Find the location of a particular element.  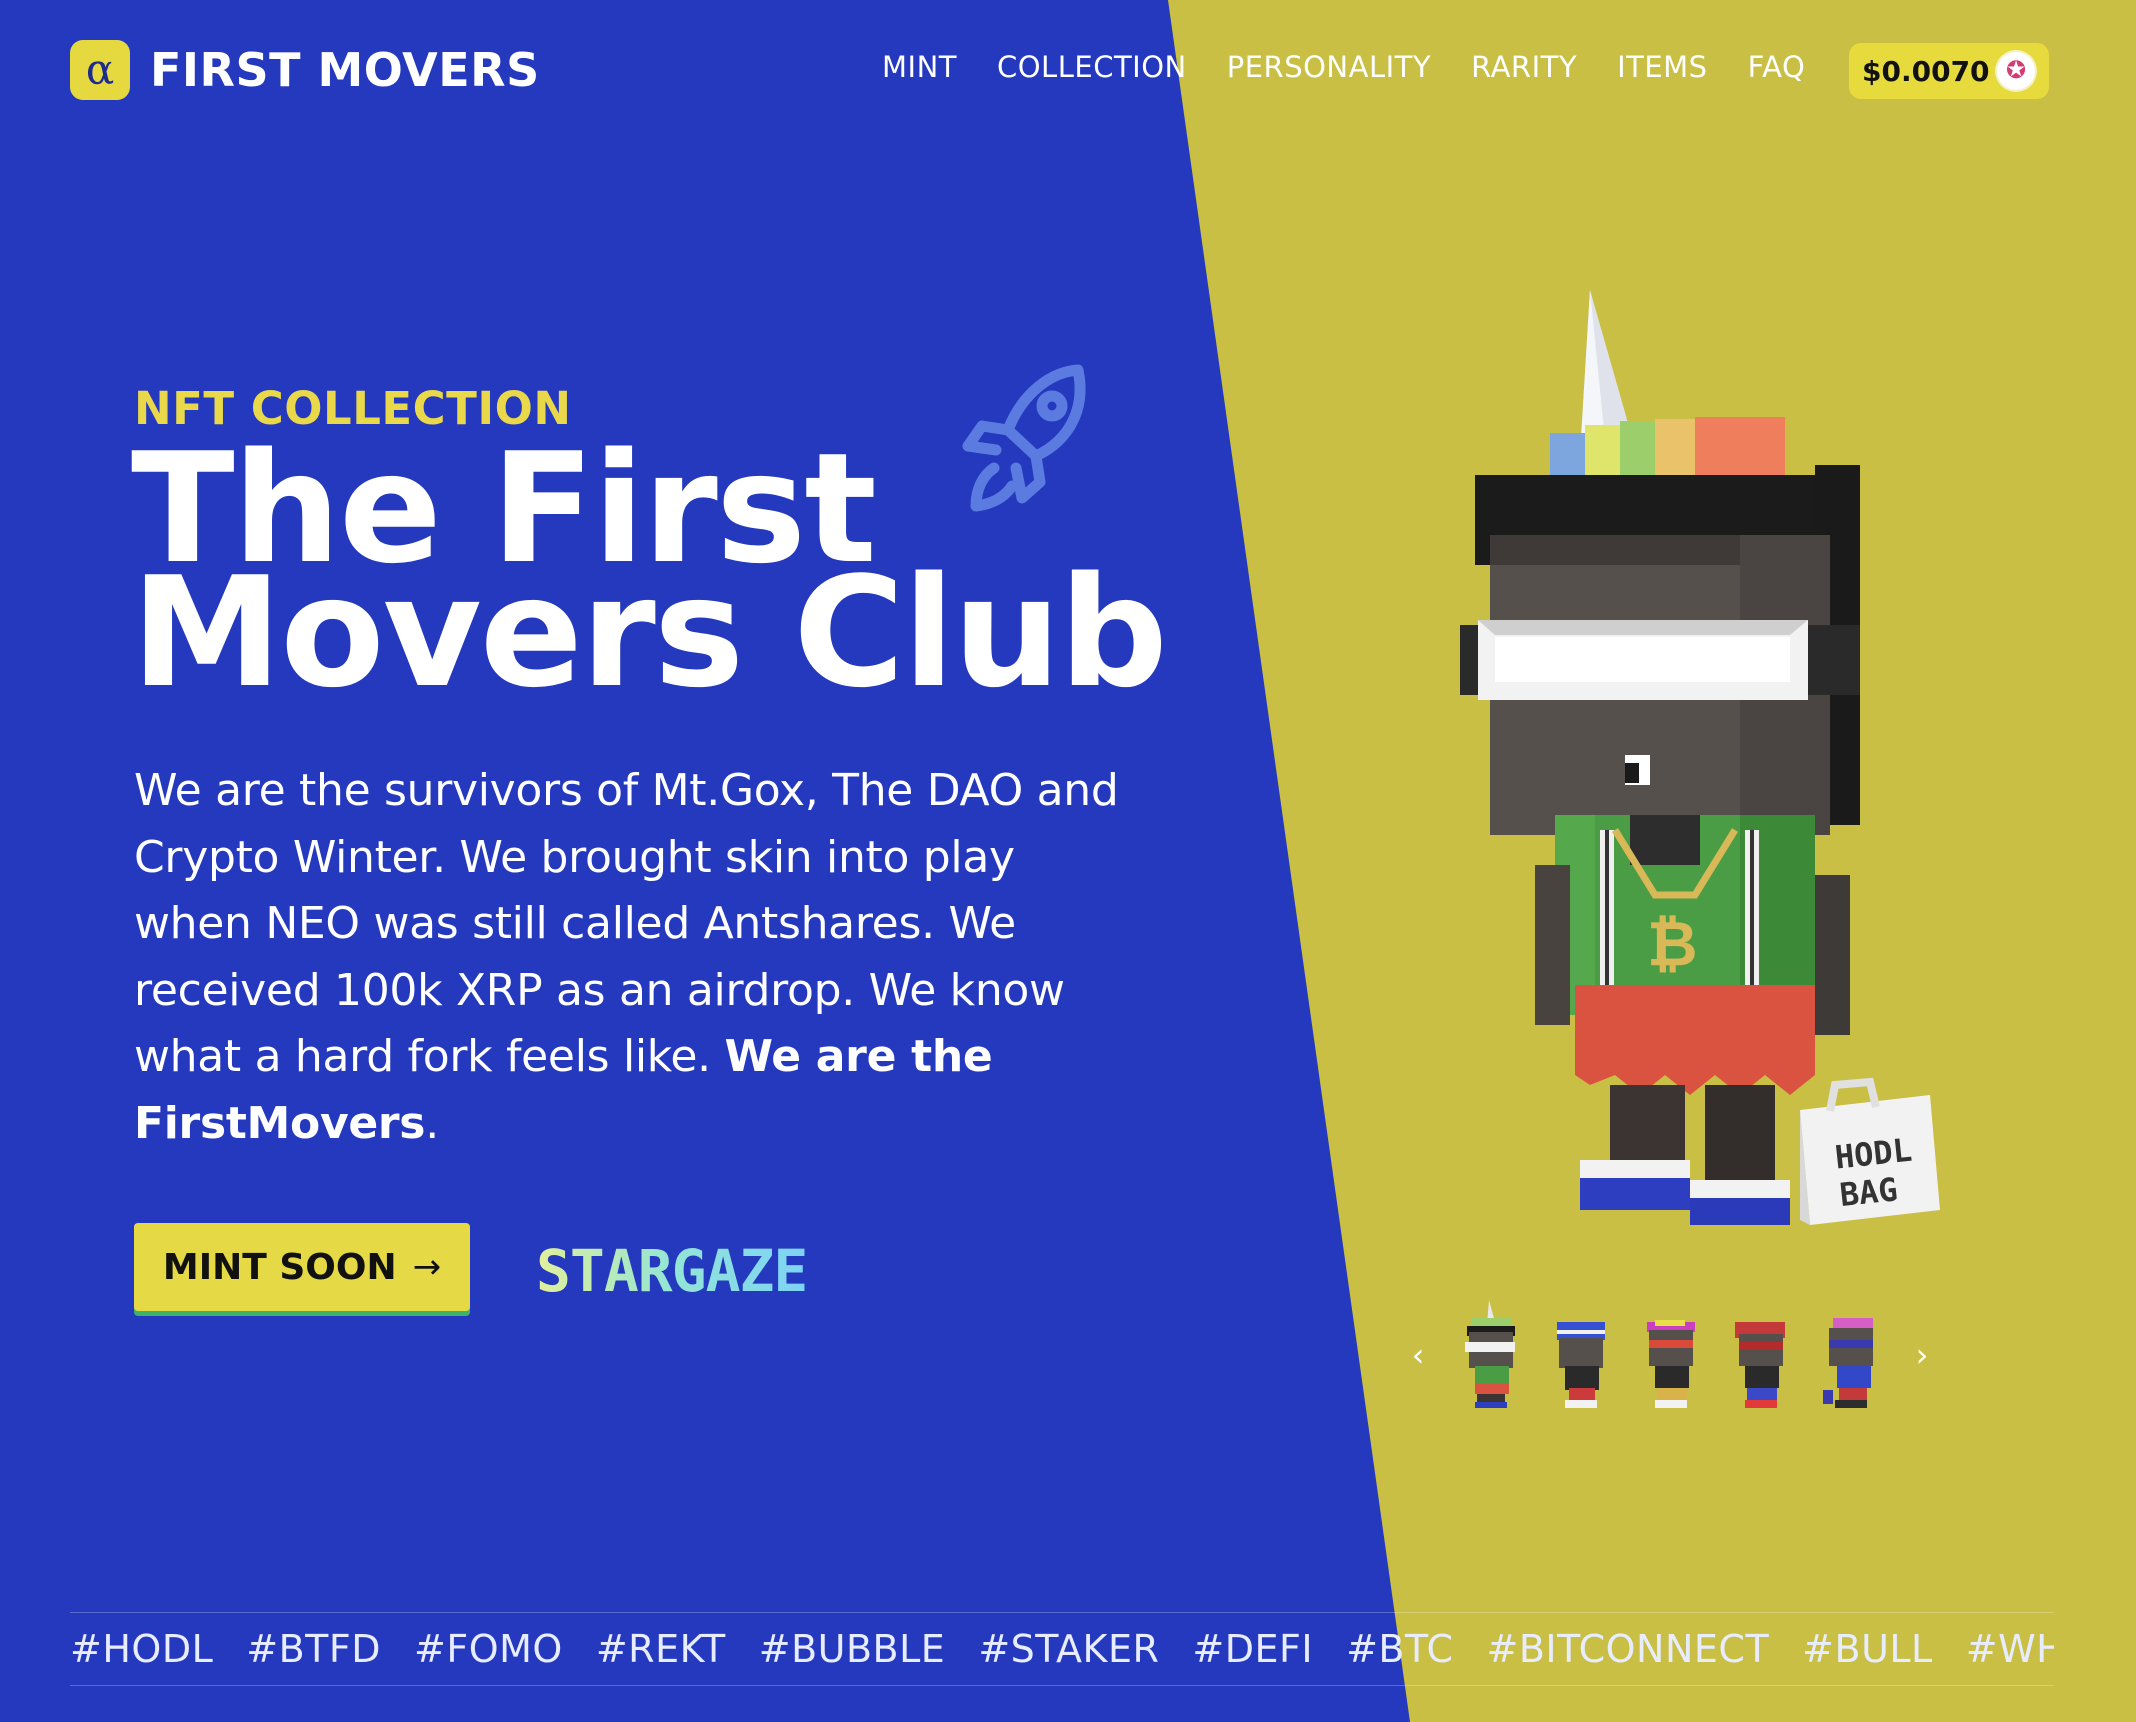

stargaze-logo: STARGAZE is located at coordinates (672, 1271).